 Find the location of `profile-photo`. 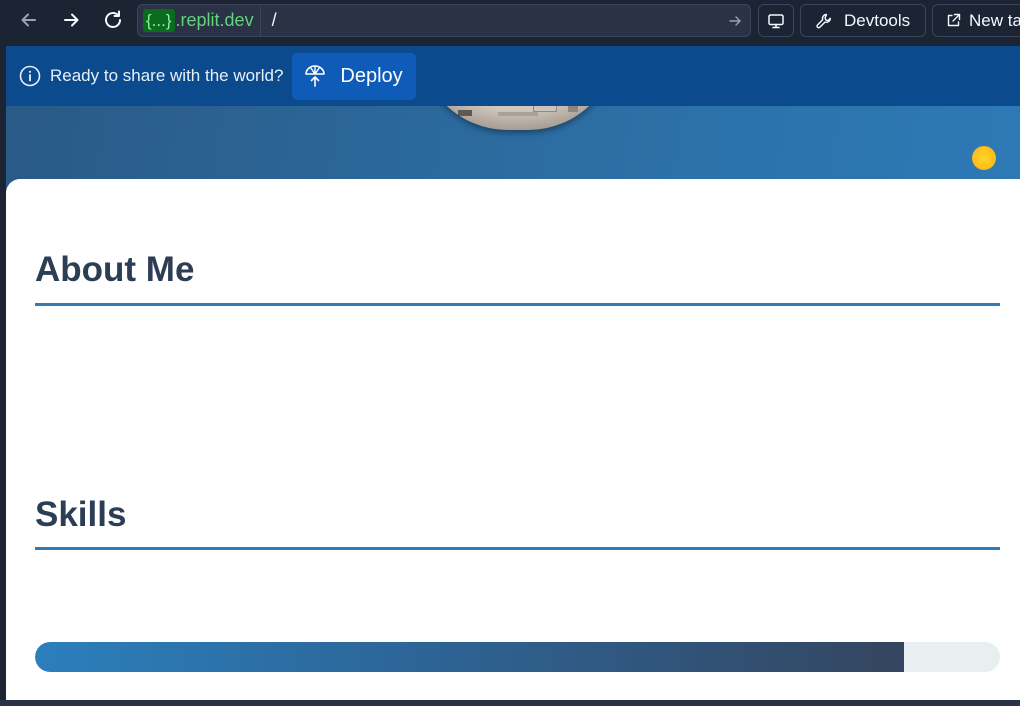

profile-photo is located at coordinates (518, 118).